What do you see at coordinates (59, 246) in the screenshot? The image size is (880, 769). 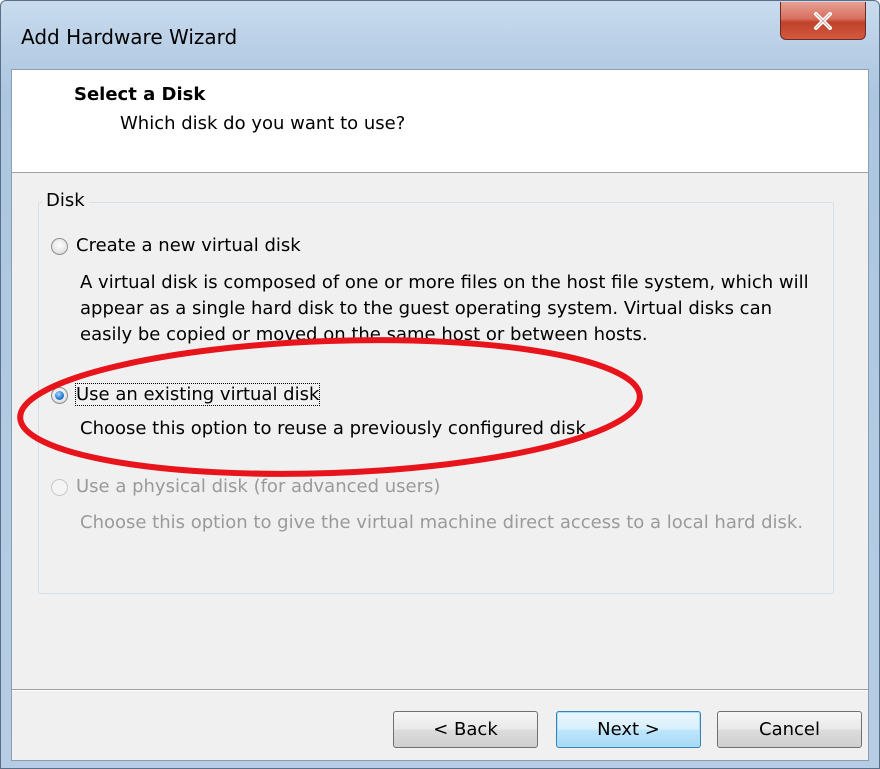 I see `radio-create-new-disk` at bounding box center [59, 246].